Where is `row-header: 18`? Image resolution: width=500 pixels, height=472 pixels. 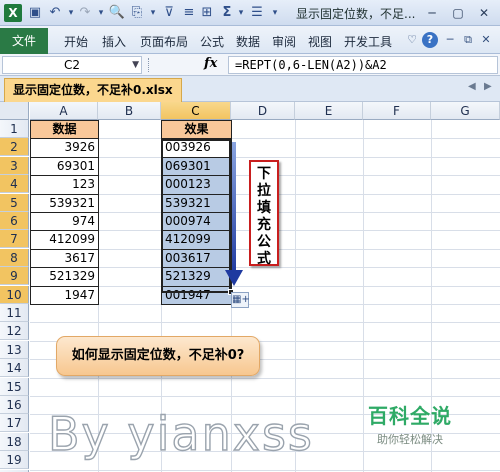 row-header: 18 is located at coordinates (14, 441).